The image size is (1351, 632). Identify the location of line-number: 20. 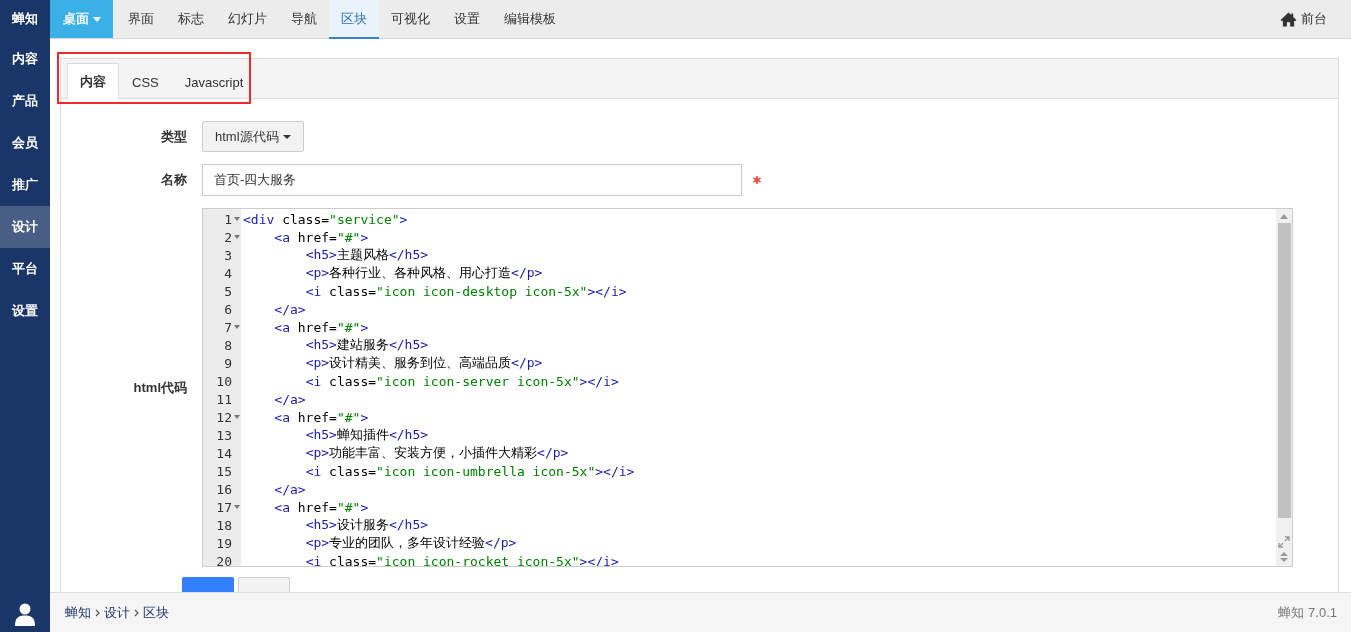
(224, 559).